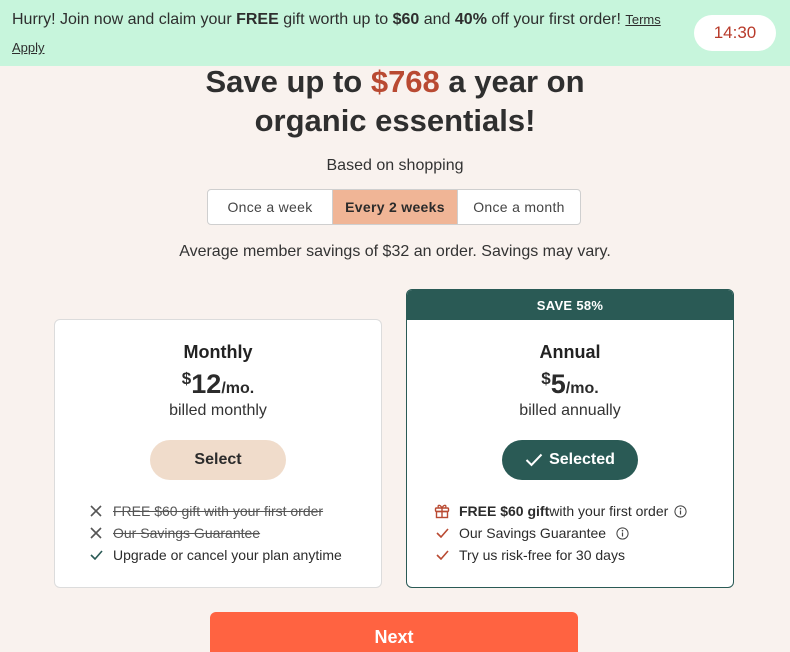 The height and width of the screenshot is (652, 790). Describe the element at coordinates (442, 511) in the screenshot. I see `gift-icon` at that location.